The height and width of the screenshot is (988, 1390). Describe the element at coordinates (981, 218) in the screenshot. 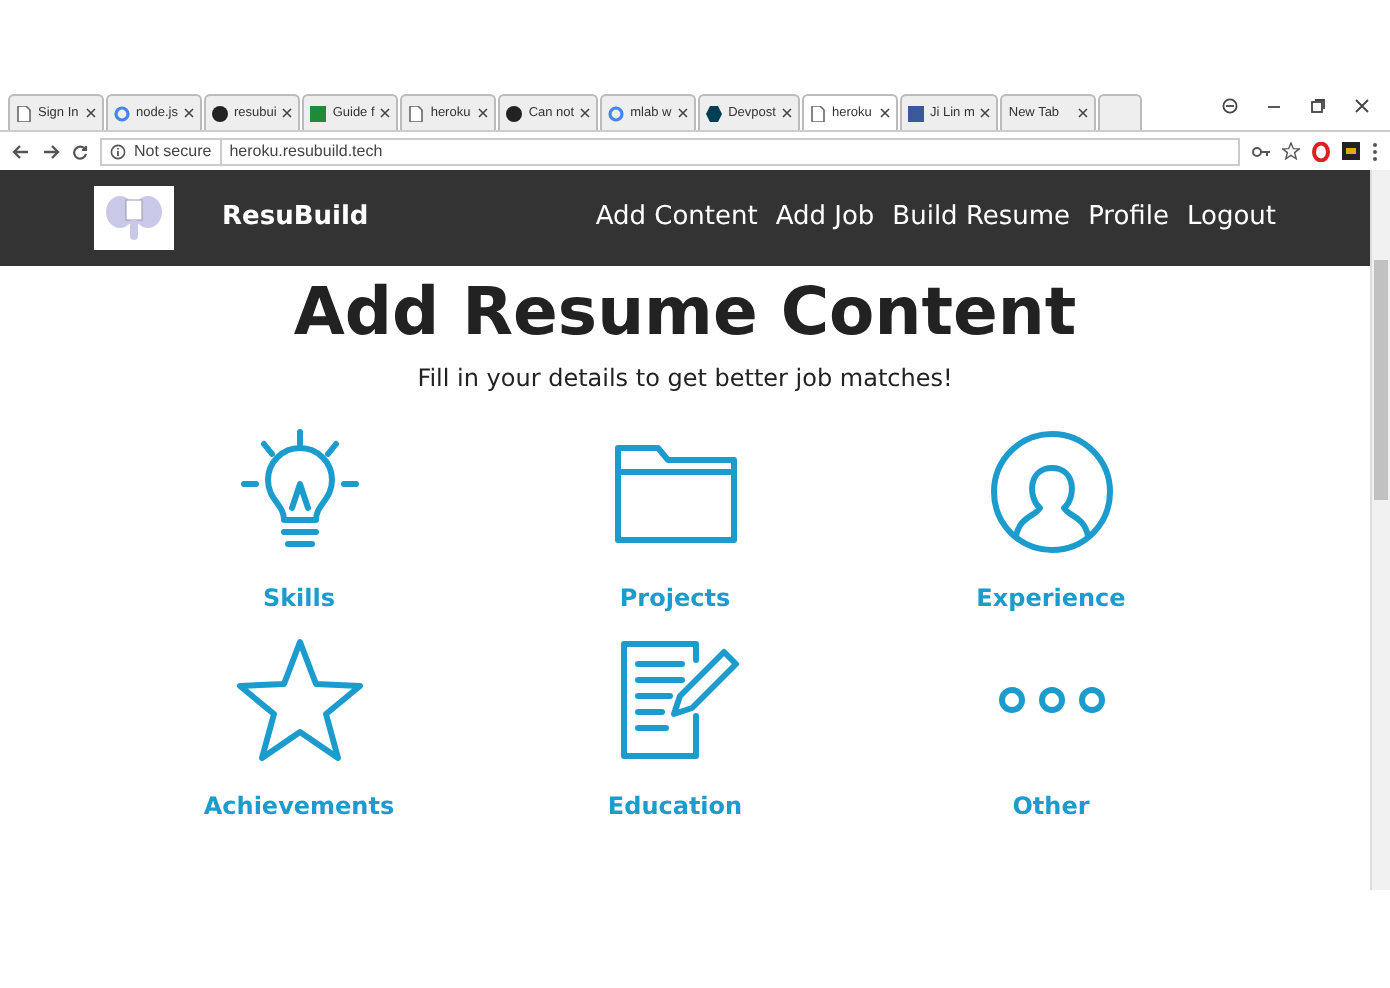

I see `nav-link: Build Resume` at that location.